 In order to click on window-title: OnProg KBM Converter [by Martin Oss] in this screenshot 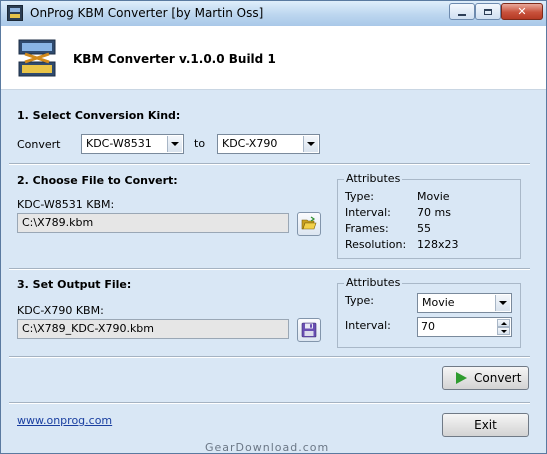, I will do `click(147, 13)`.